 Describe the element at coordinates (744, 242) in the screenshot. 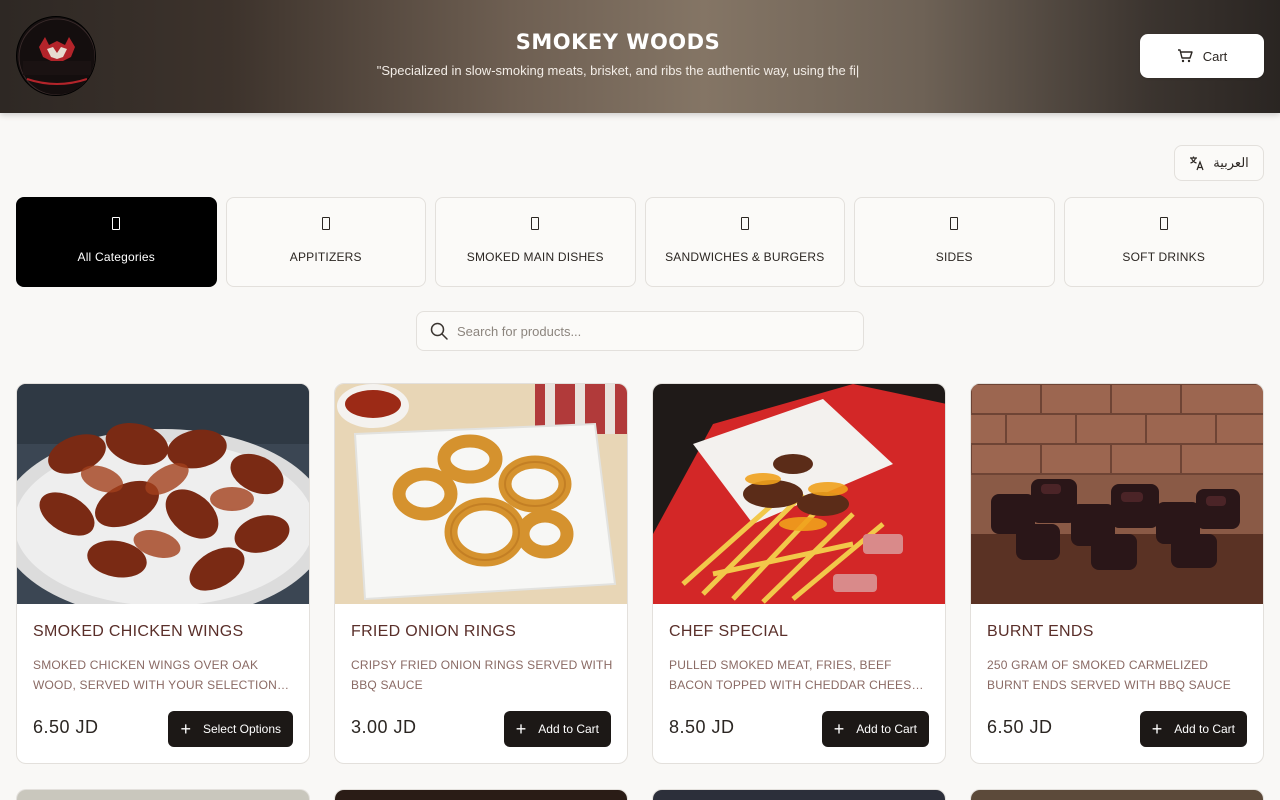

I see `category-tab-sandwiches-burgers: SANDWICHES & BURGERS` at that location.